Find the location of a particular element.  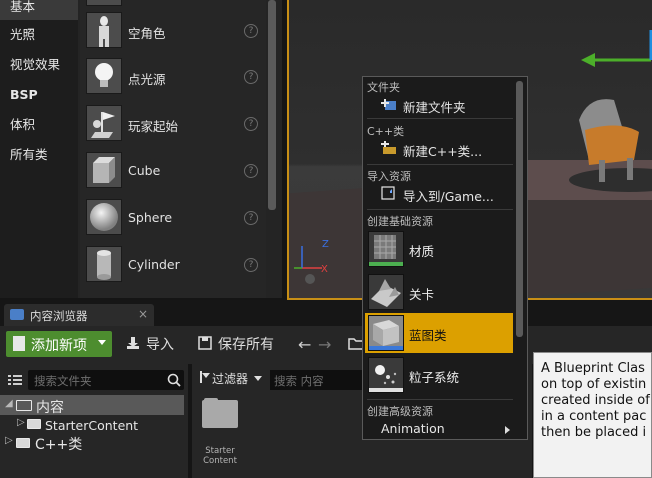

tree-item-cpp-classes: ▷ C++类 is located at coordinates (94, 442).